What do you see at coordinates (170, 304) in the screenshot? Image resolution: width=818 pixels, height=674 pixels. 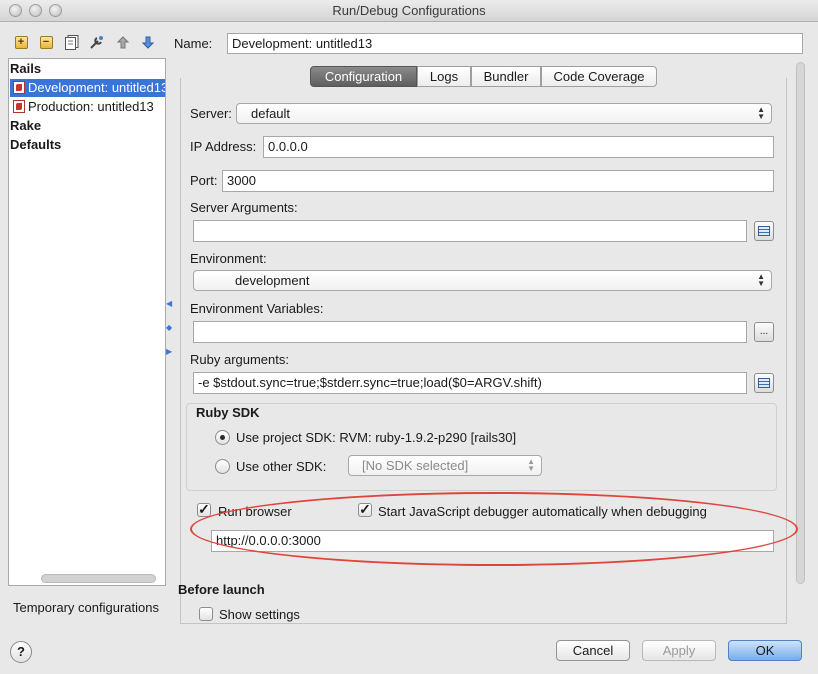 I see `splitter-collapse-icon: ◀` at bounding box center [170, 304].